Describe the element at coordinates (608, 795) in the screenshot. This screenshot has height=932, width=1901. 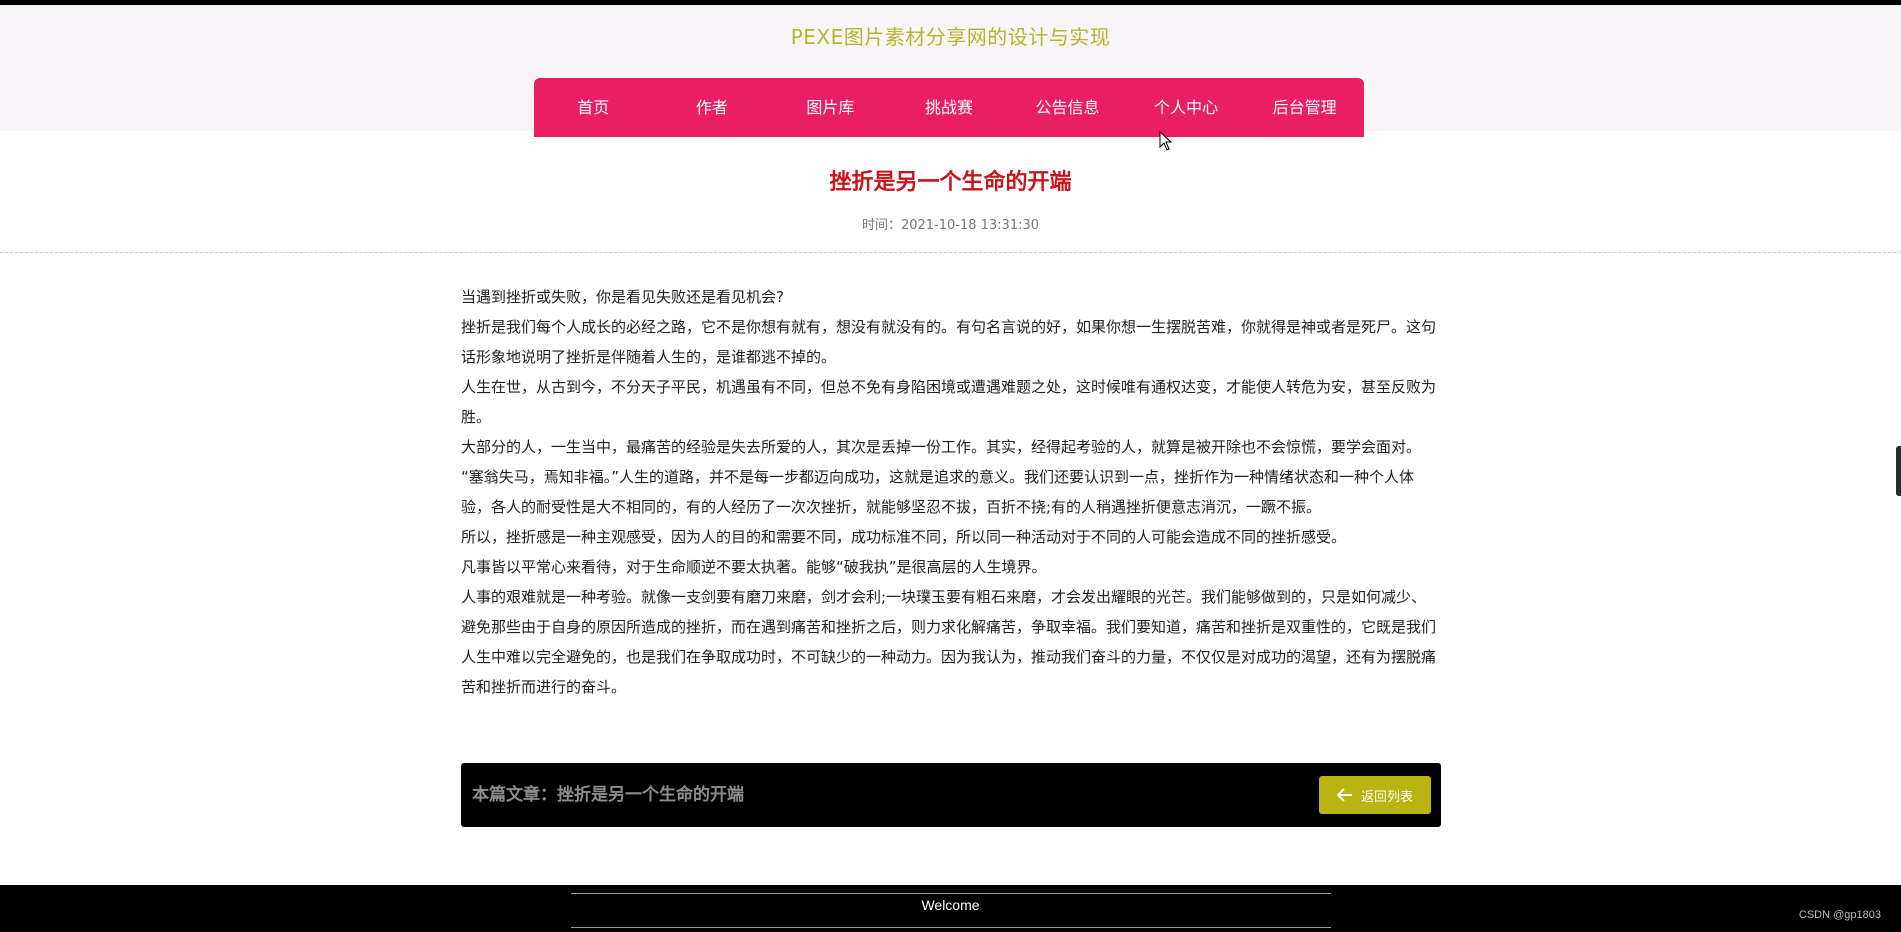
I see `current-article-label: 本篇文章：挫折是另一个生命的开端` at that location.